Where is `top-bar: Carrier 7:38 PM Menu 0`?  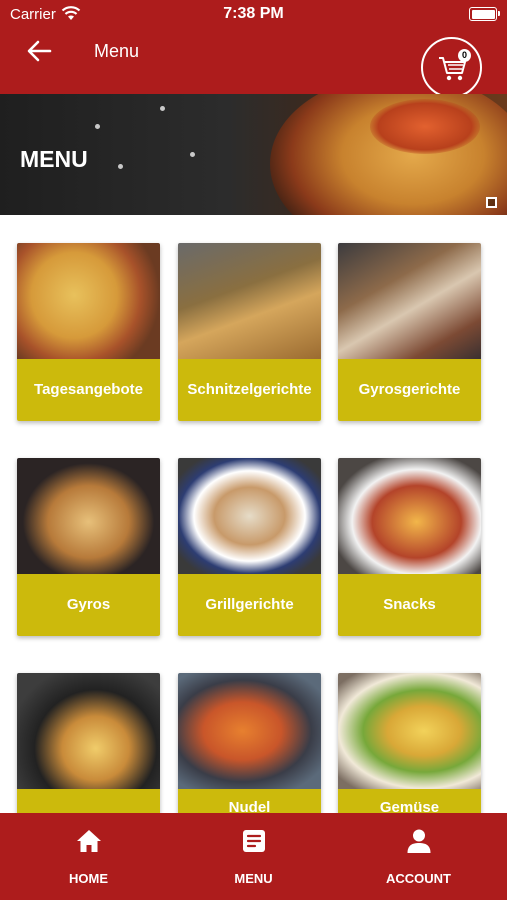 top-bar: Carrier 7:38 PM Menu 0 is located at coordinates (253, 49).